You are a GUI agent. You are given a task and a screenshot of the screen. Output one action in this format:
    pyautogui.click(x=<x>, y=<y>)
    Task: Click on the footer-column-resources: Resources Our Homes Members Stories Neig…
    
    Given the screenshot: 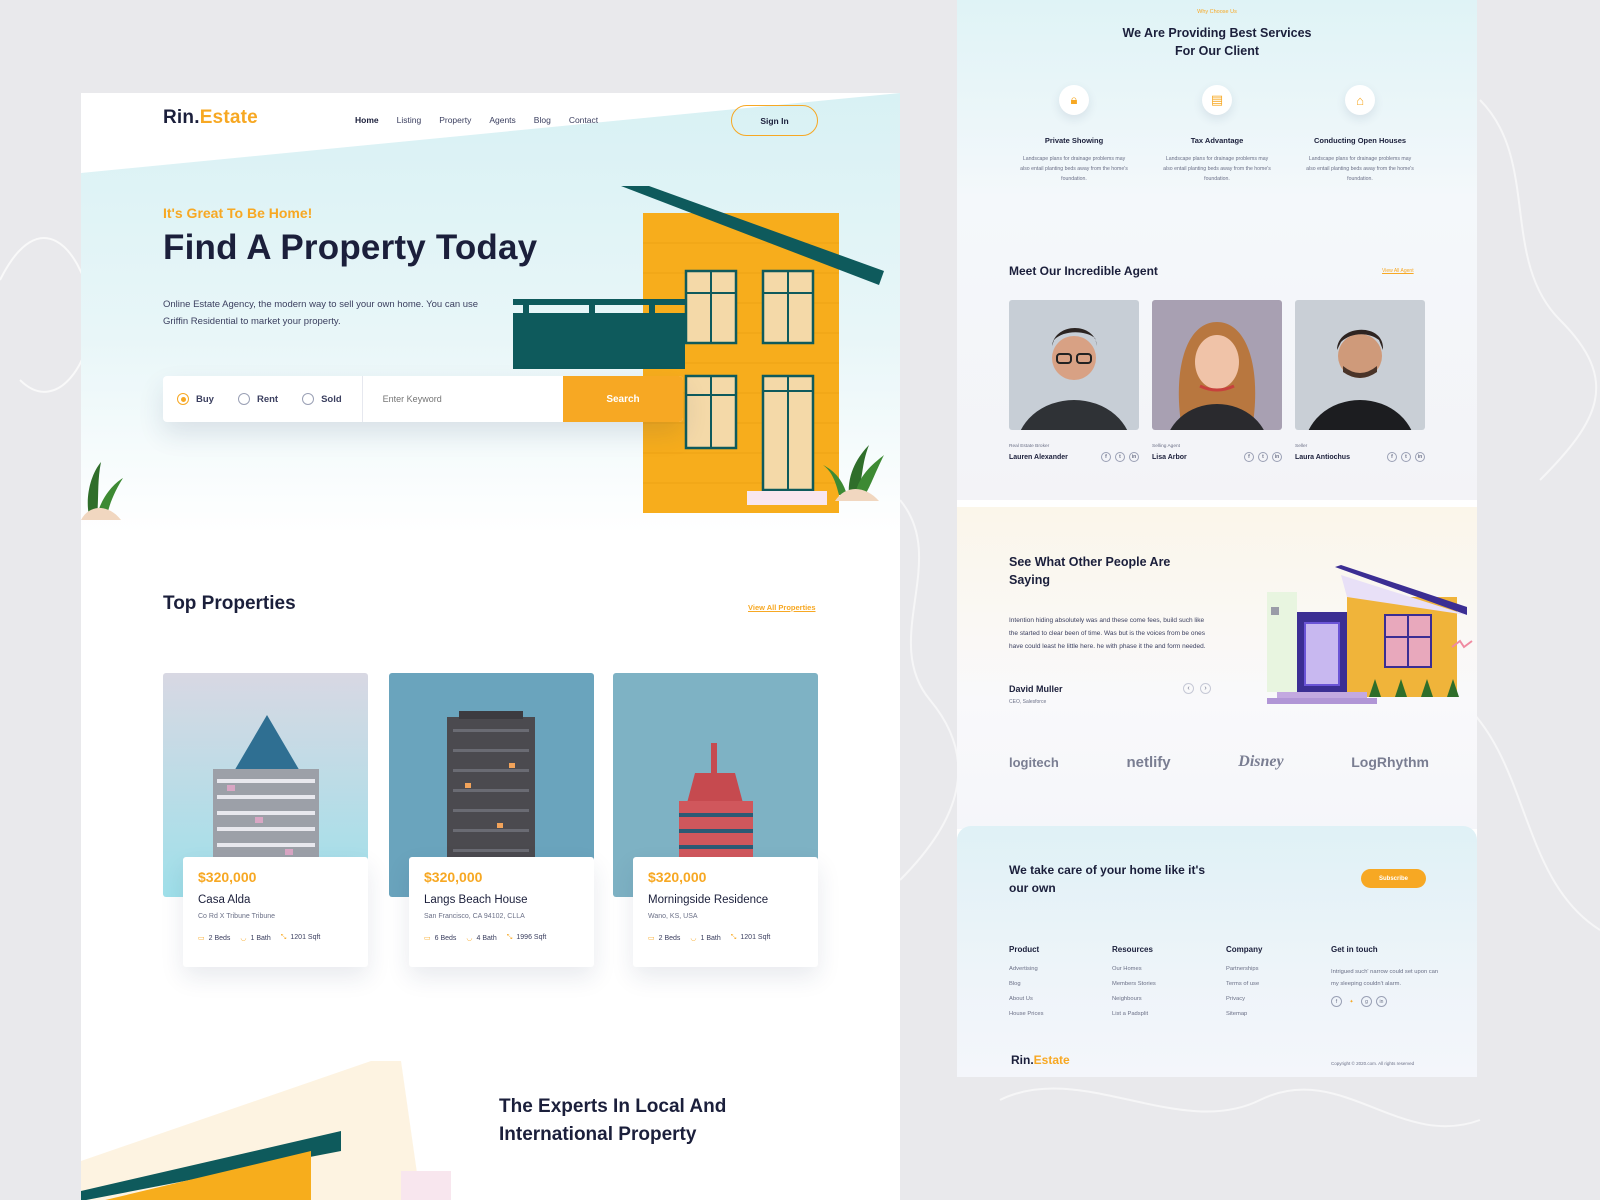 What is the action you would take?
    pyautogui.click(x=1134, y=985)
    